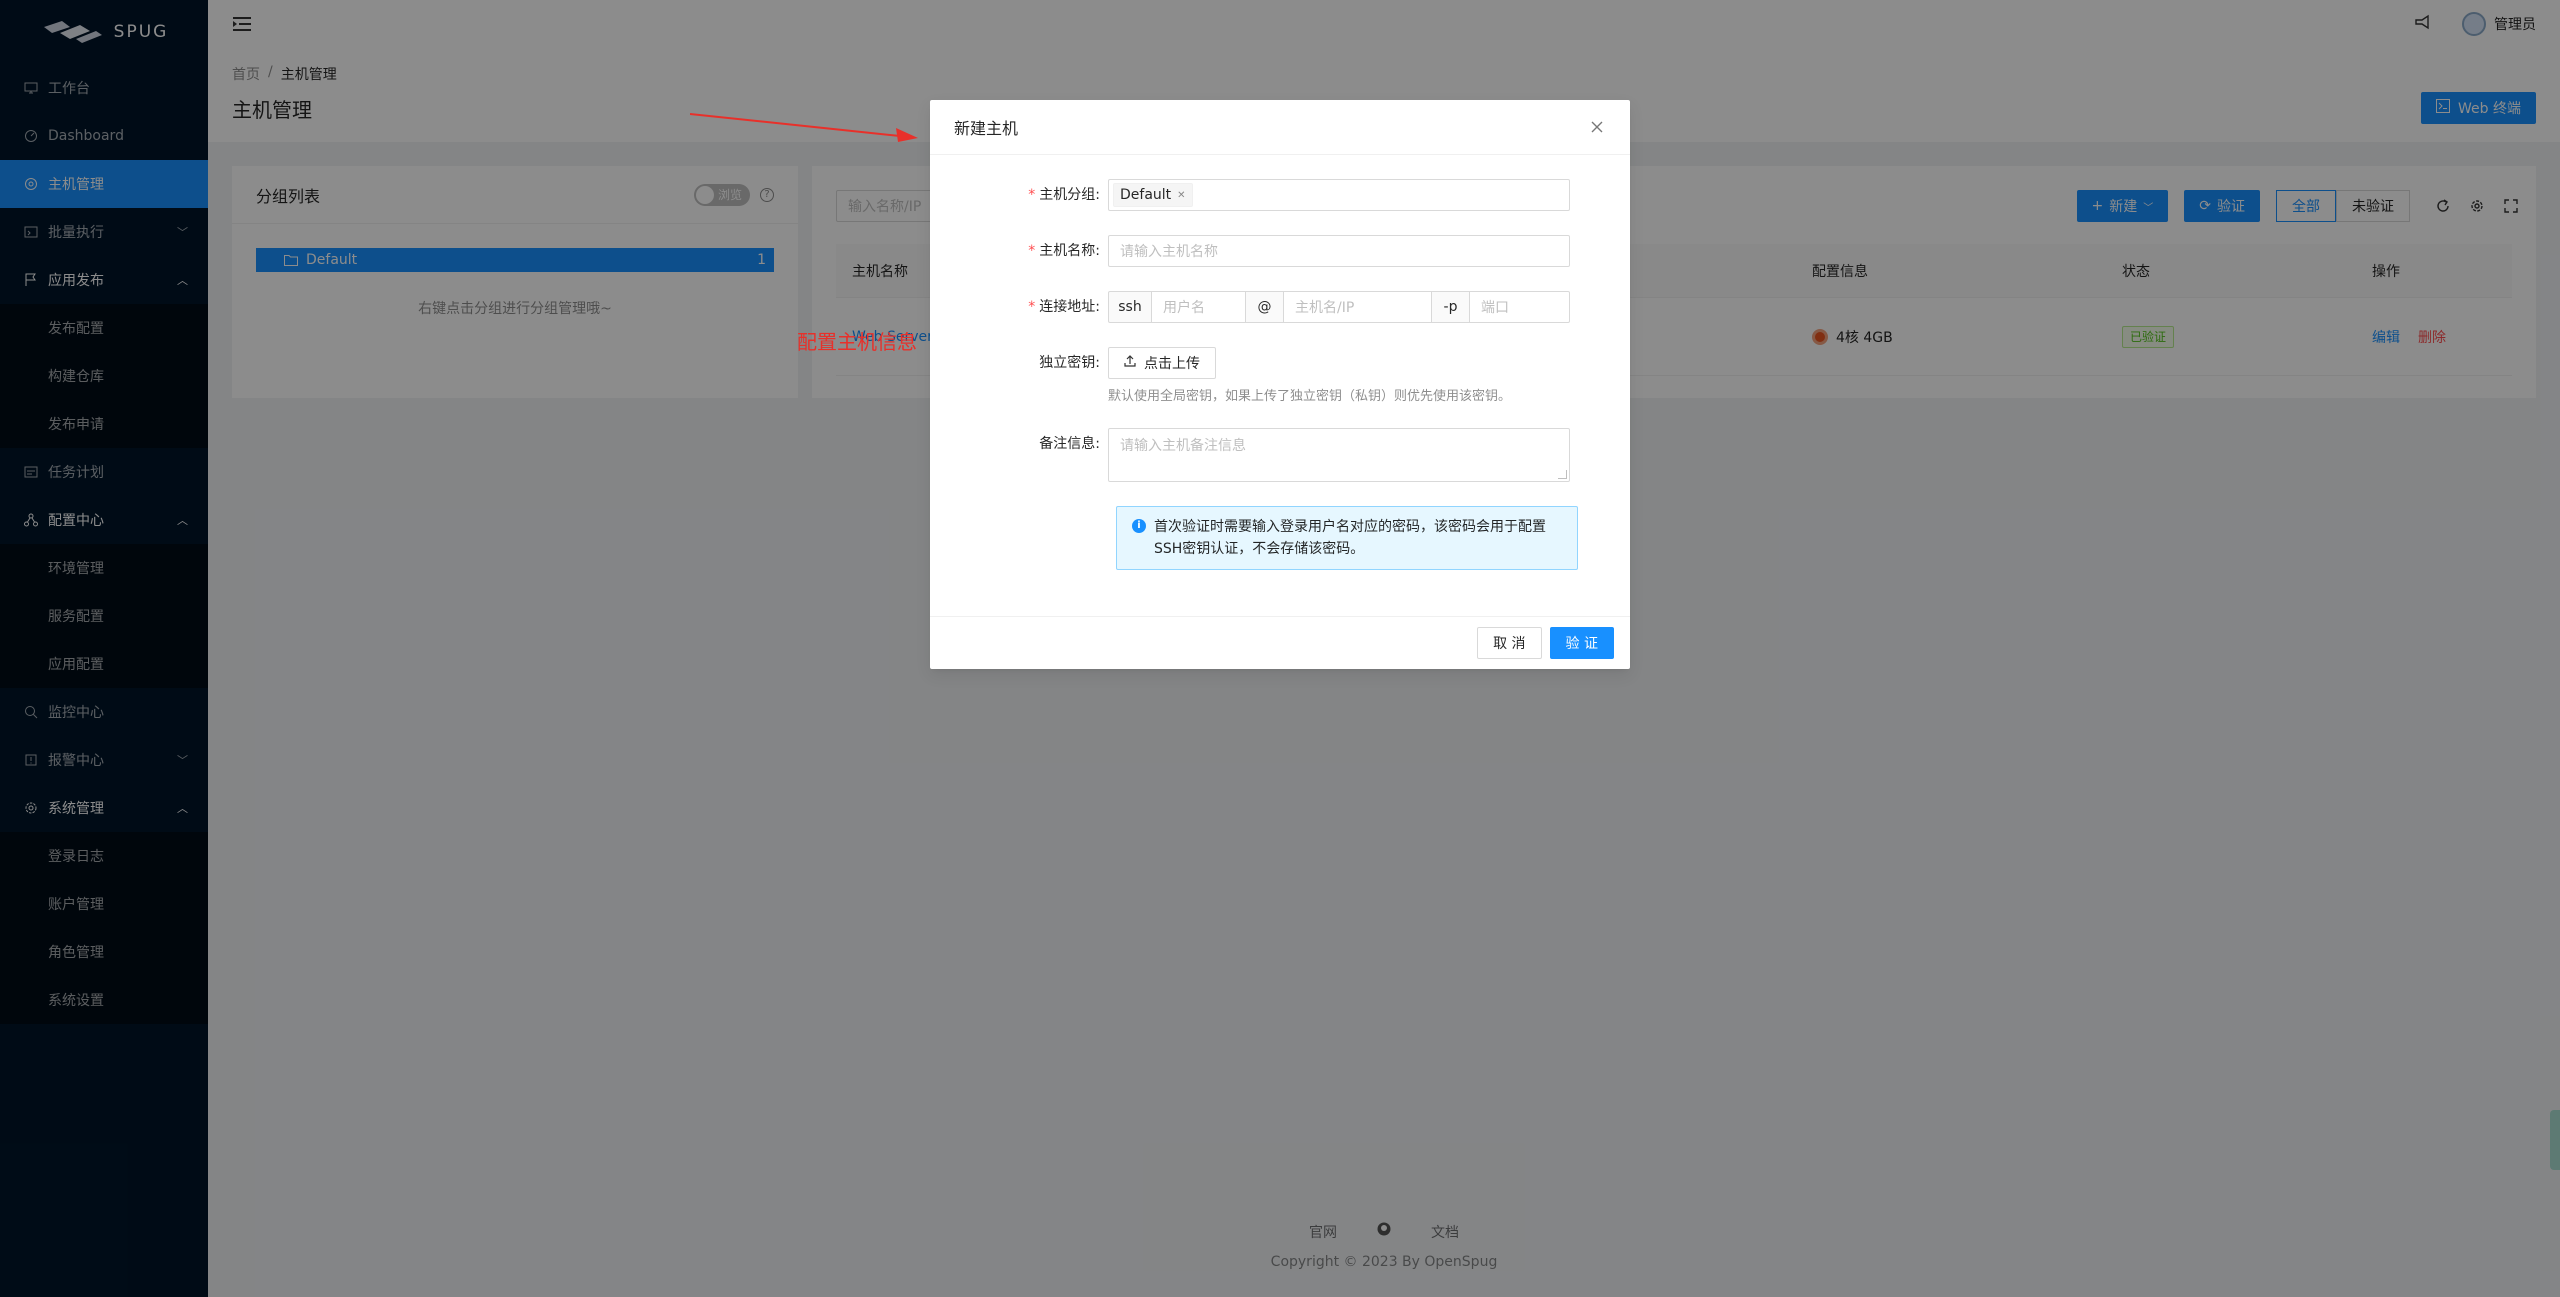  What do you see at coordinates (1339, 251) in the screenshot?
I see `host-name-input: 请输入主机名称` at bounding box center [1339, 251].